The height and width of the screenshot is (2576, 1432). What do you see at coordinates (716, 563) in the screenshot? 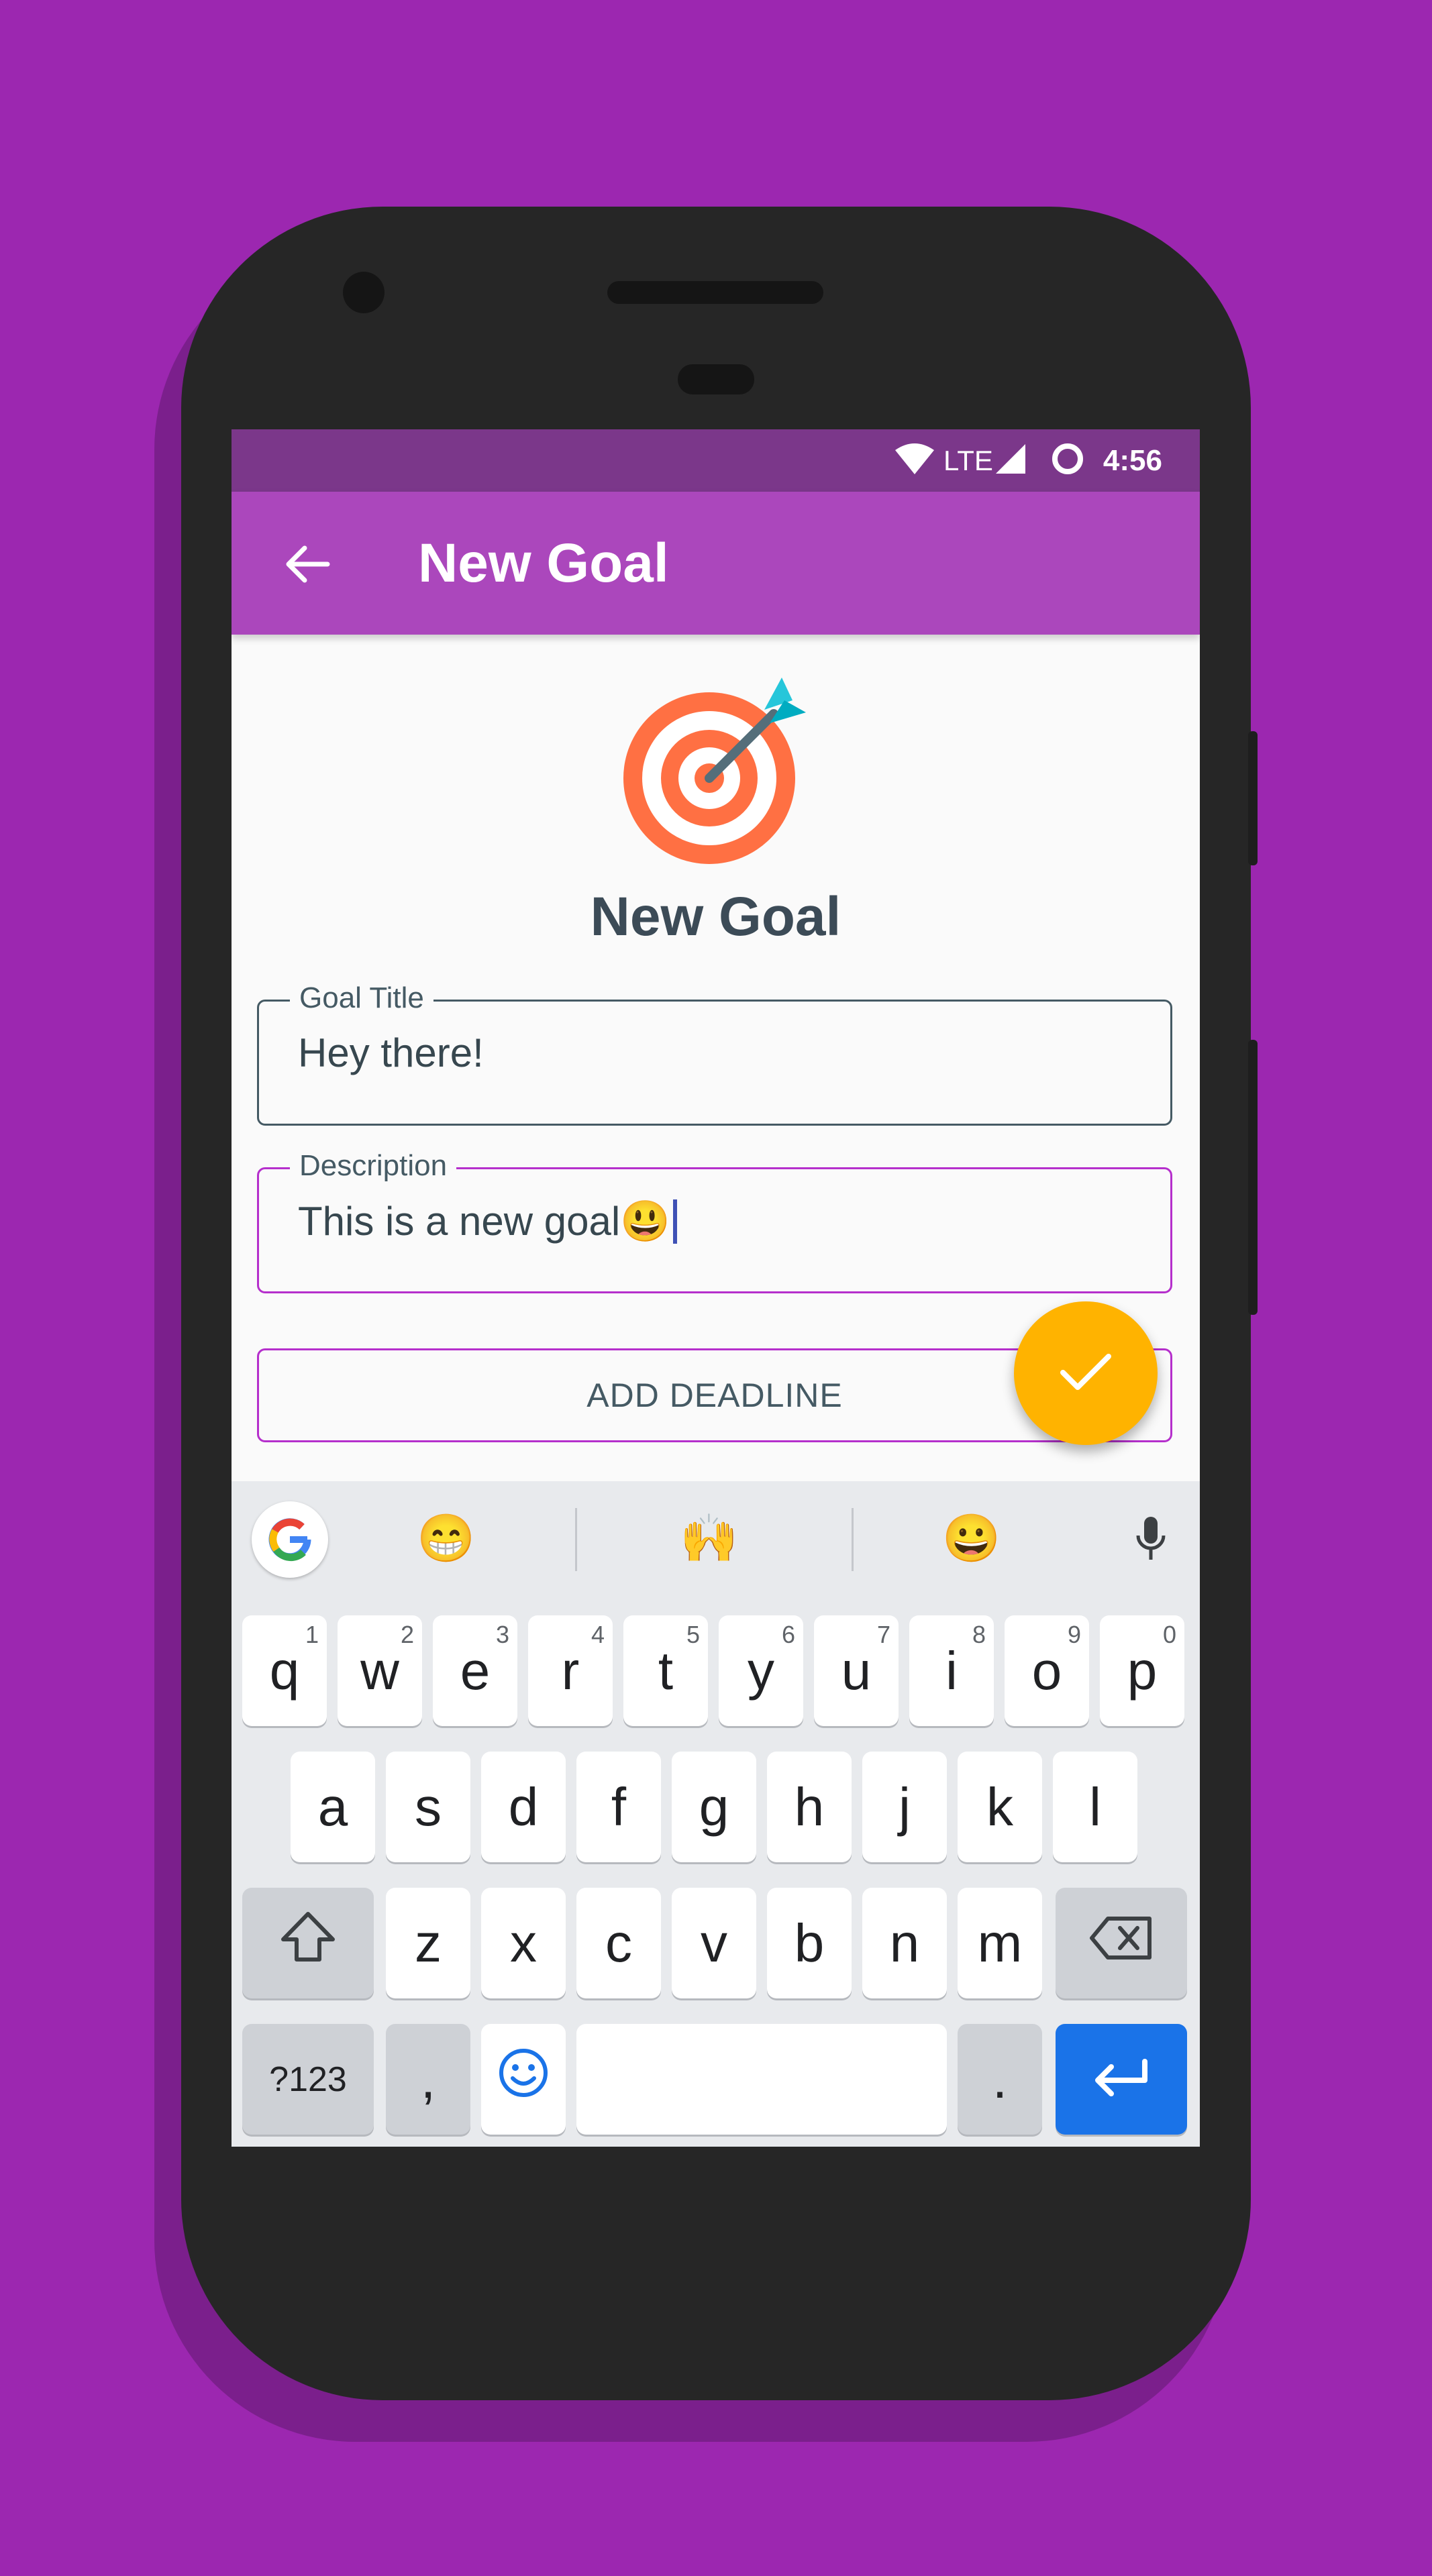
I see `app-bar: New Goal` at bounding box center [716, 563].